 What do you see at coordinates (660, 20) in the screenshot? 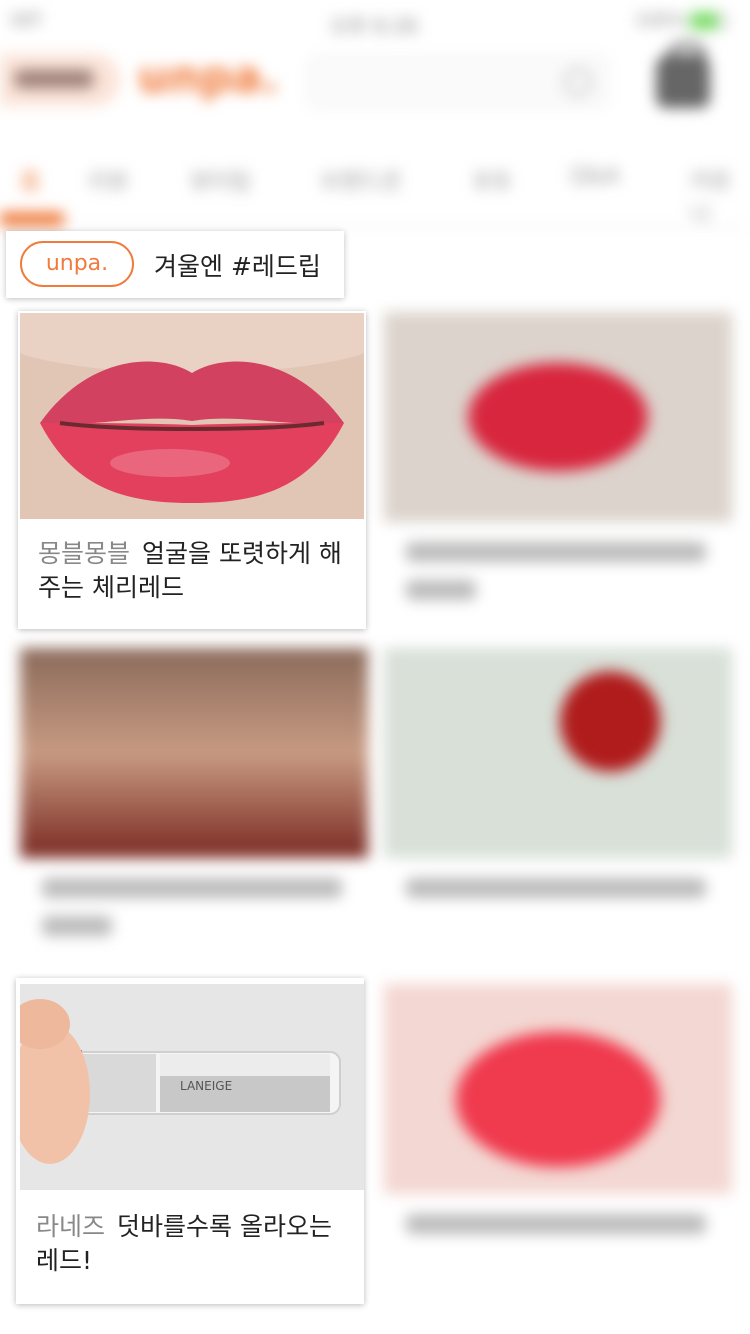
I see `battery-percent: 100%` at bounding box center [660, 20].